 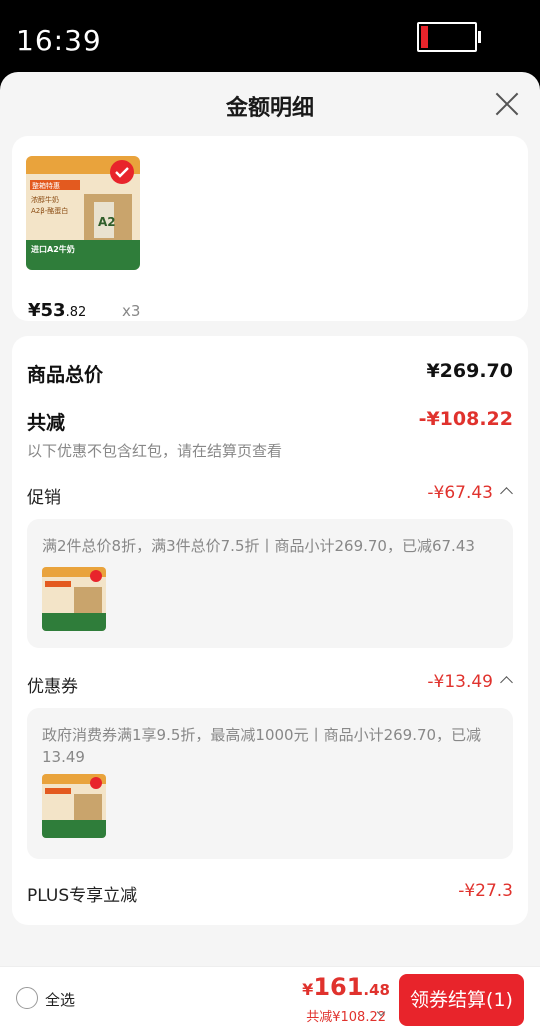 What do you see at coordinates (270, 421) in the screenshot?
I see `total-reduce-row: 共减 -¥108.22` at bounding box center [270, 421].